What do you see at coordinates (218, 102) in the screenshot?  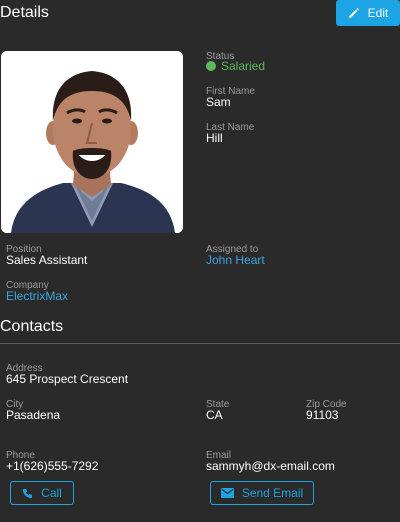 I see `first-name-value: Sam` at bounding box center [218, 102].